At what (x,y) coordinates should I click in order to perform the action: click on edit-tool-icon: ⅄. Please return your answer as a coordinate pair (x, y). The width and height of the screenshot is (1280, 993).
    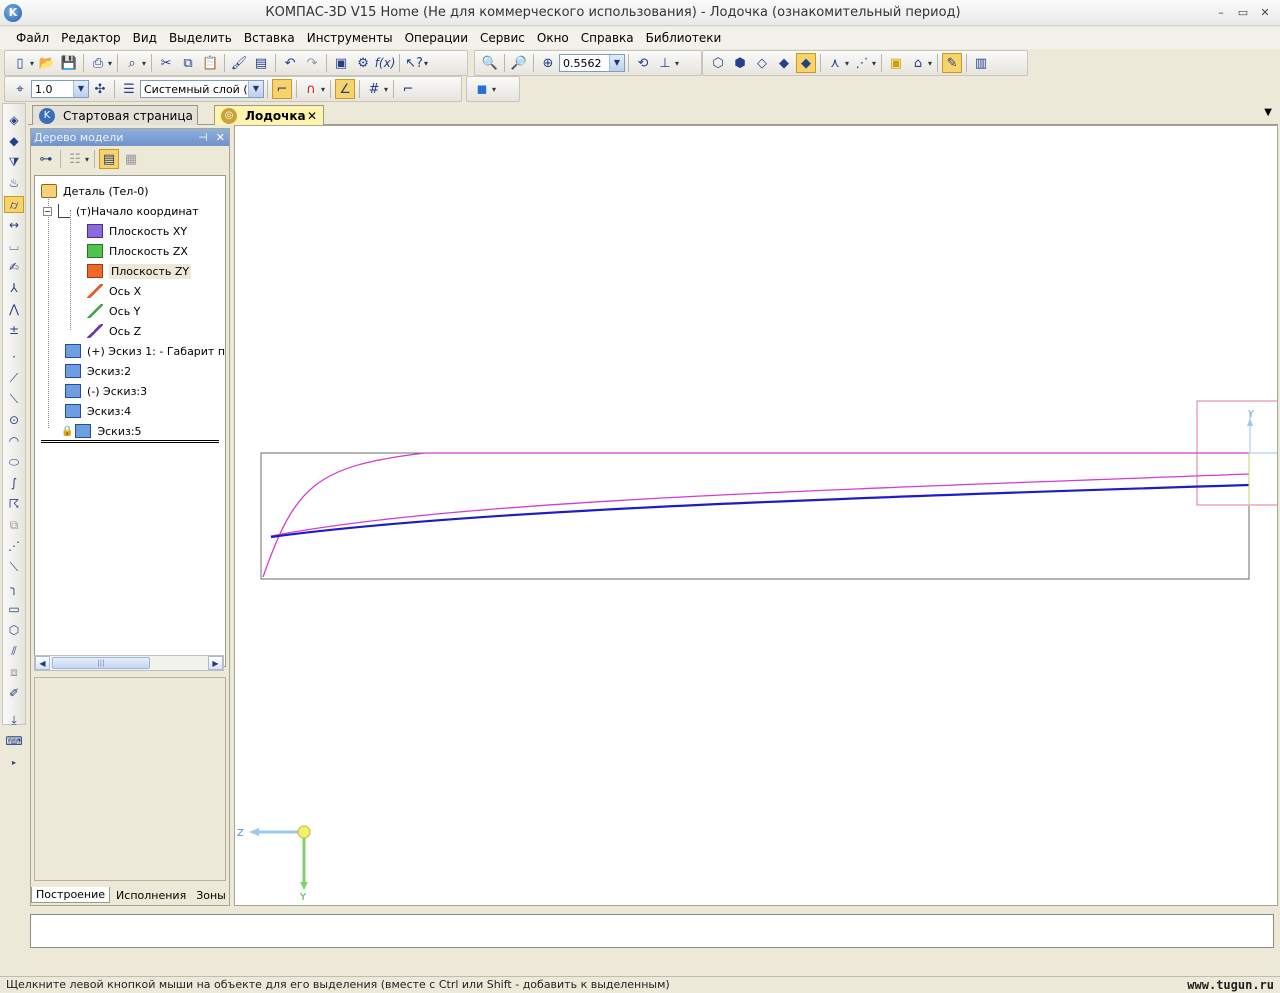
    Looking at the image, I should click on (14, 288).